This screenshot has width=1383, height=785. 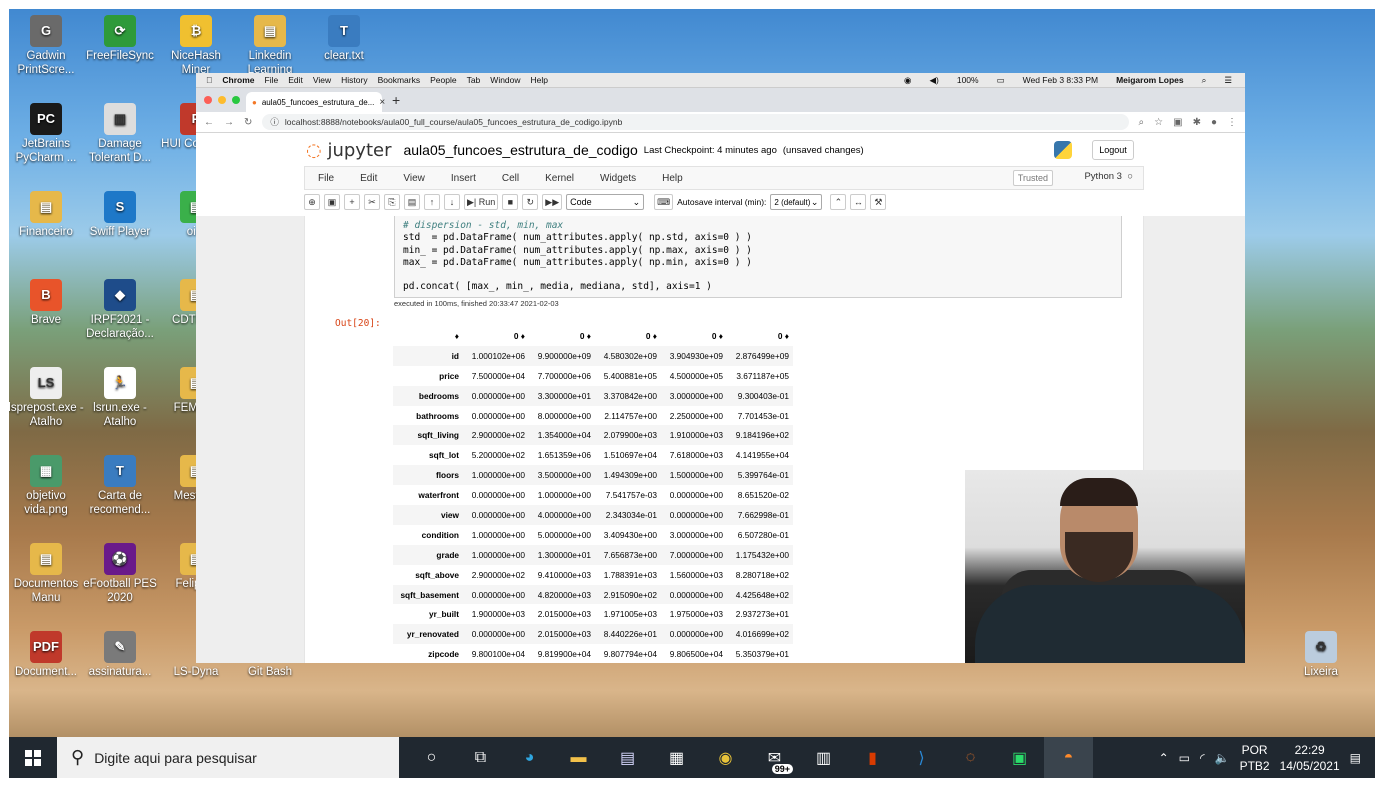 What do you see at coordinates (196, 46) in the screenshot?
I see `desktop-icon: ₿ NiceHash Miner` at bounding box center [196, 46].